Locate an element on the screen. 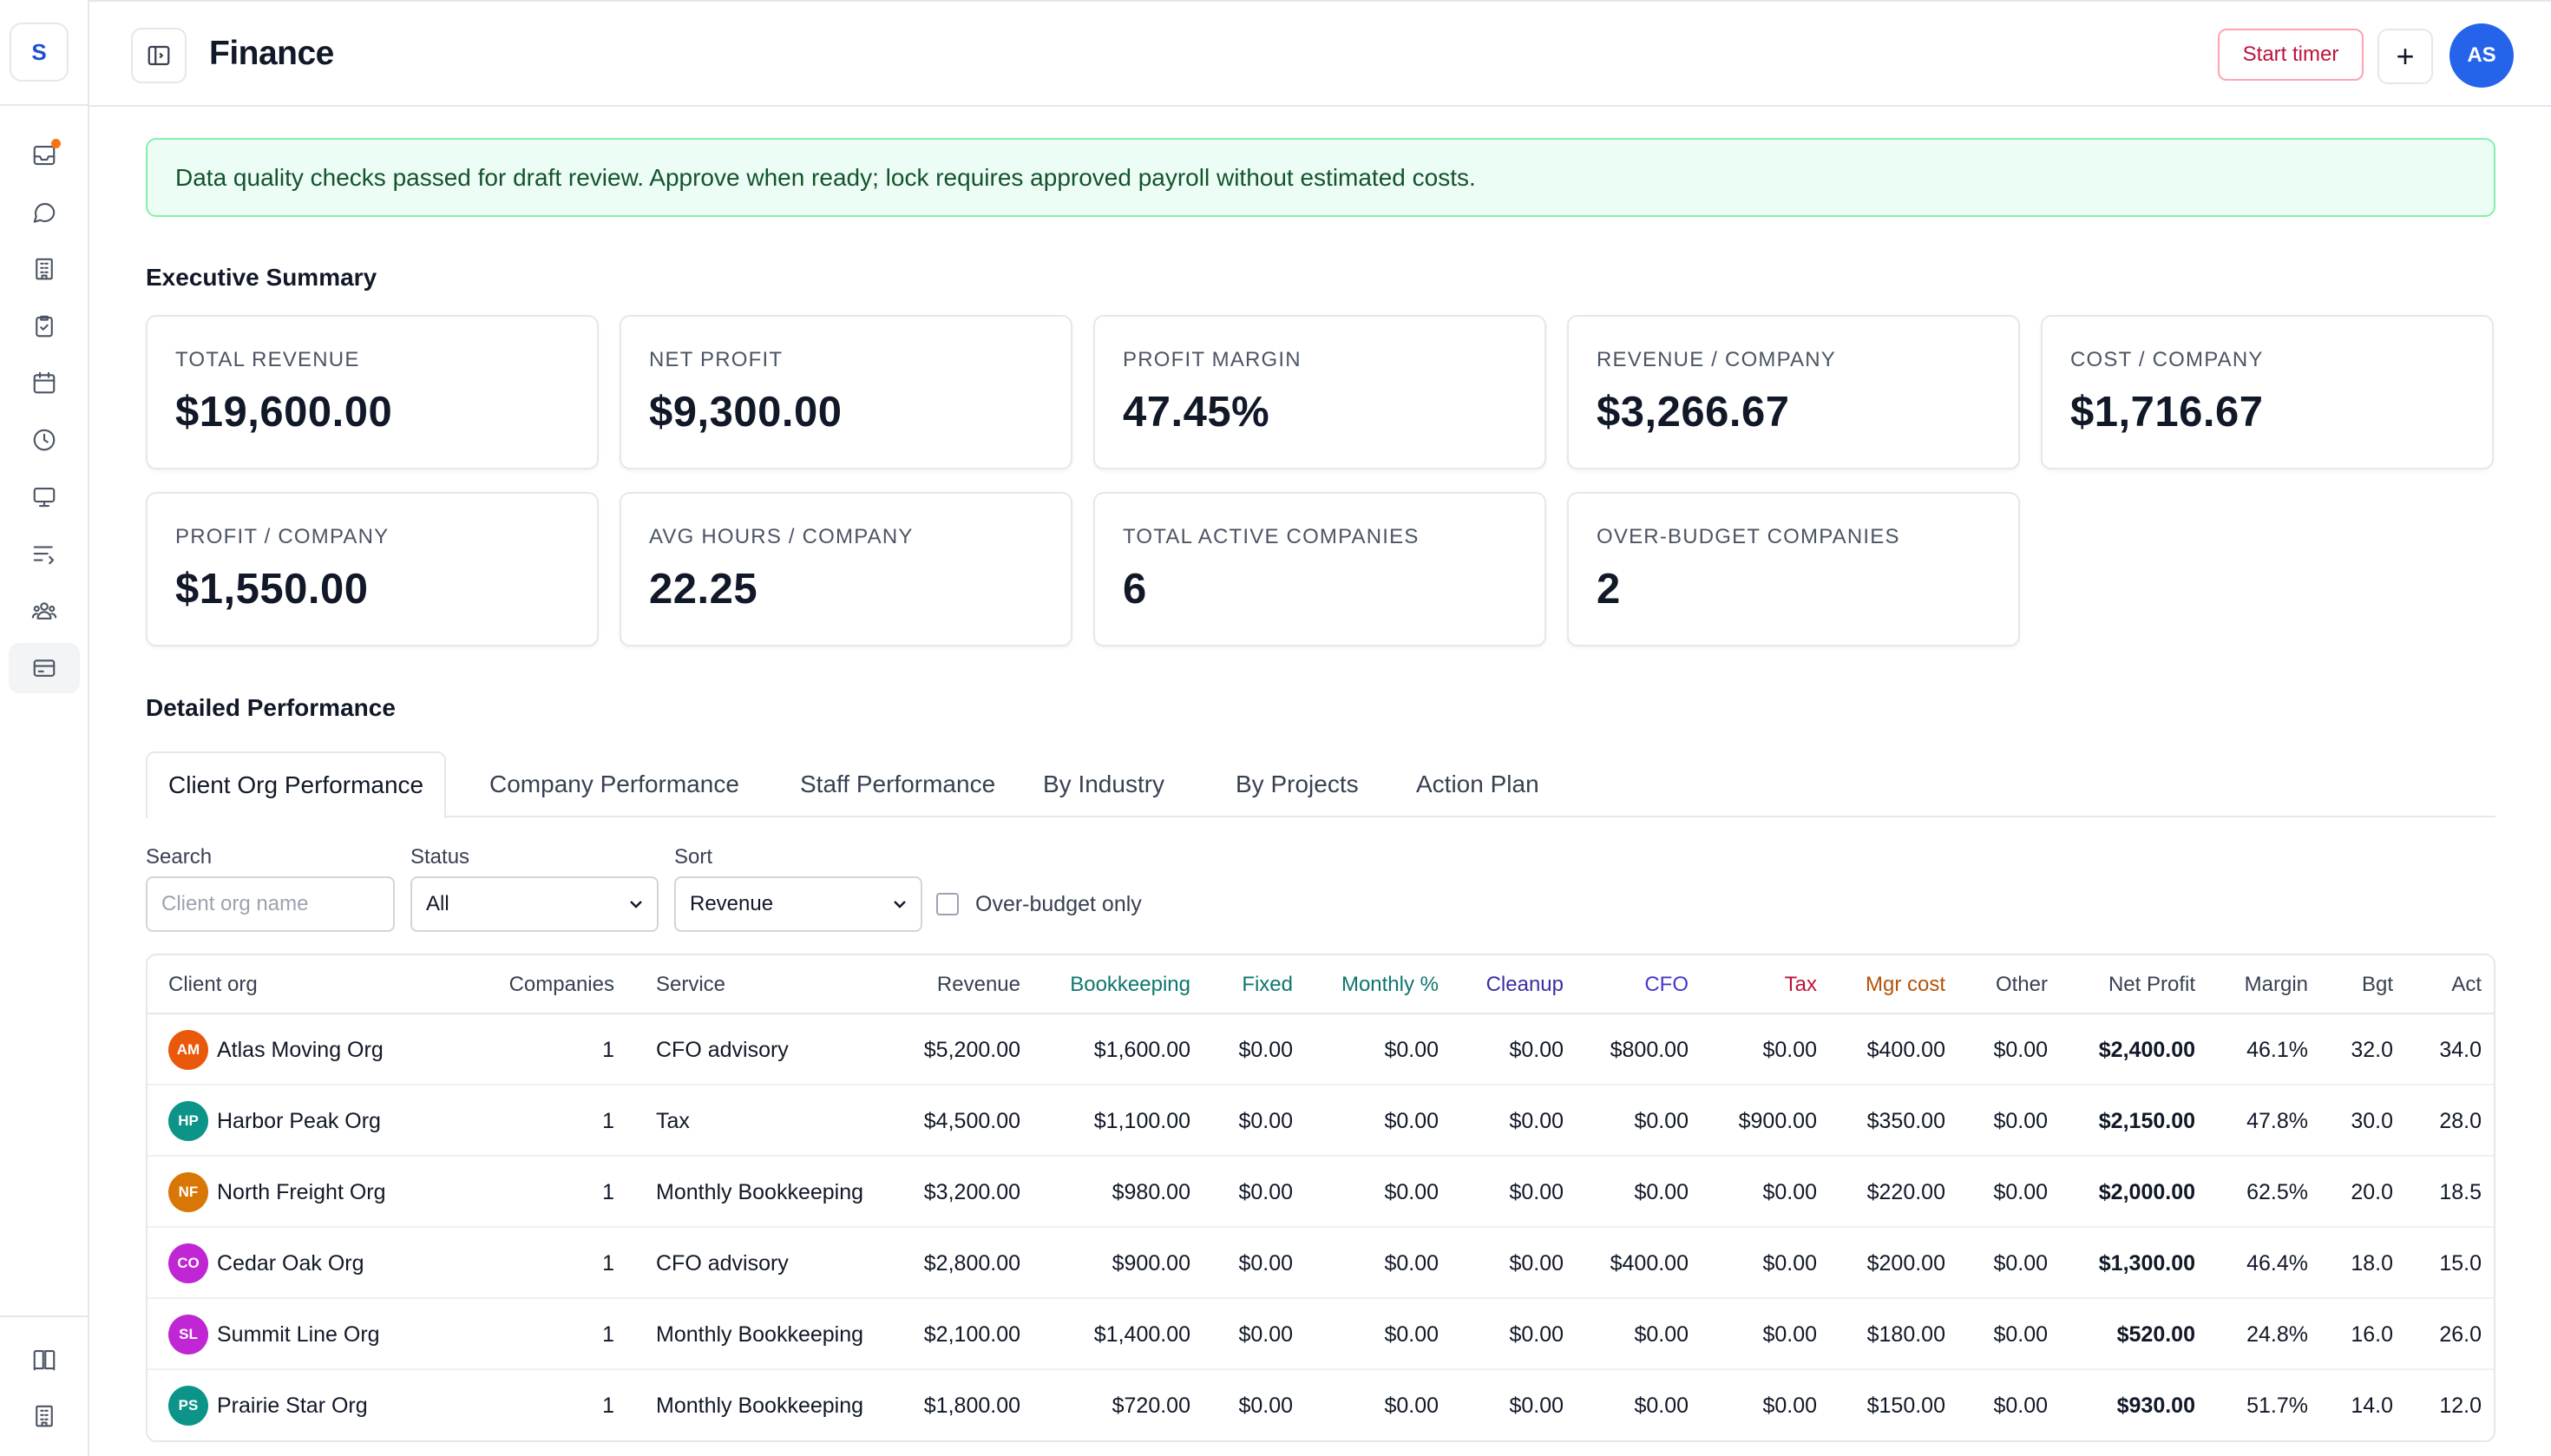 The image size is (2551, 1456). column-header-companies: Companies is located at coordinates (484, 984).